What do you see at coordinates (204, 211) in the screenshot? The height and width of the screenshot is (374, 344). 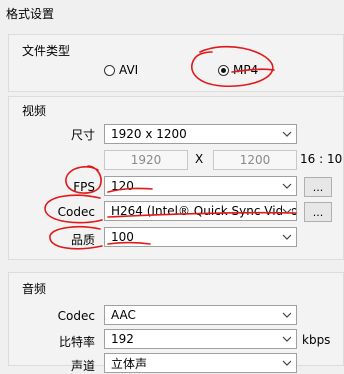 I see `video-codec-value: H264 (Intel® Quick Sync Video)` at bounding box center [204, 211].